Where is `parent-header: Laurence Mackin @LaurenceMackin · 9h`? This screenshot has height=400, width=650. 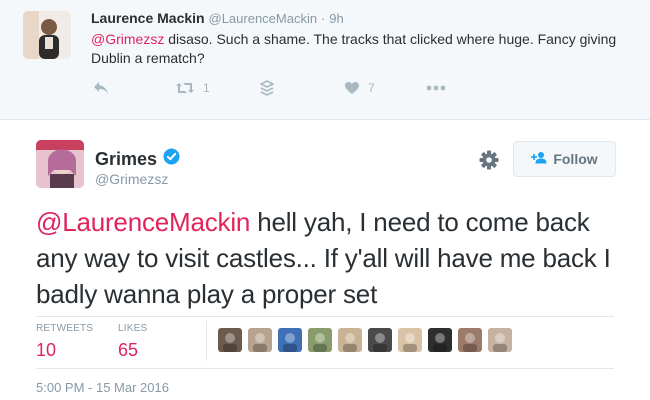
parent-header: Laurence Mackin @LaurenceMackin · 9h is located at coordinates (217, 18).